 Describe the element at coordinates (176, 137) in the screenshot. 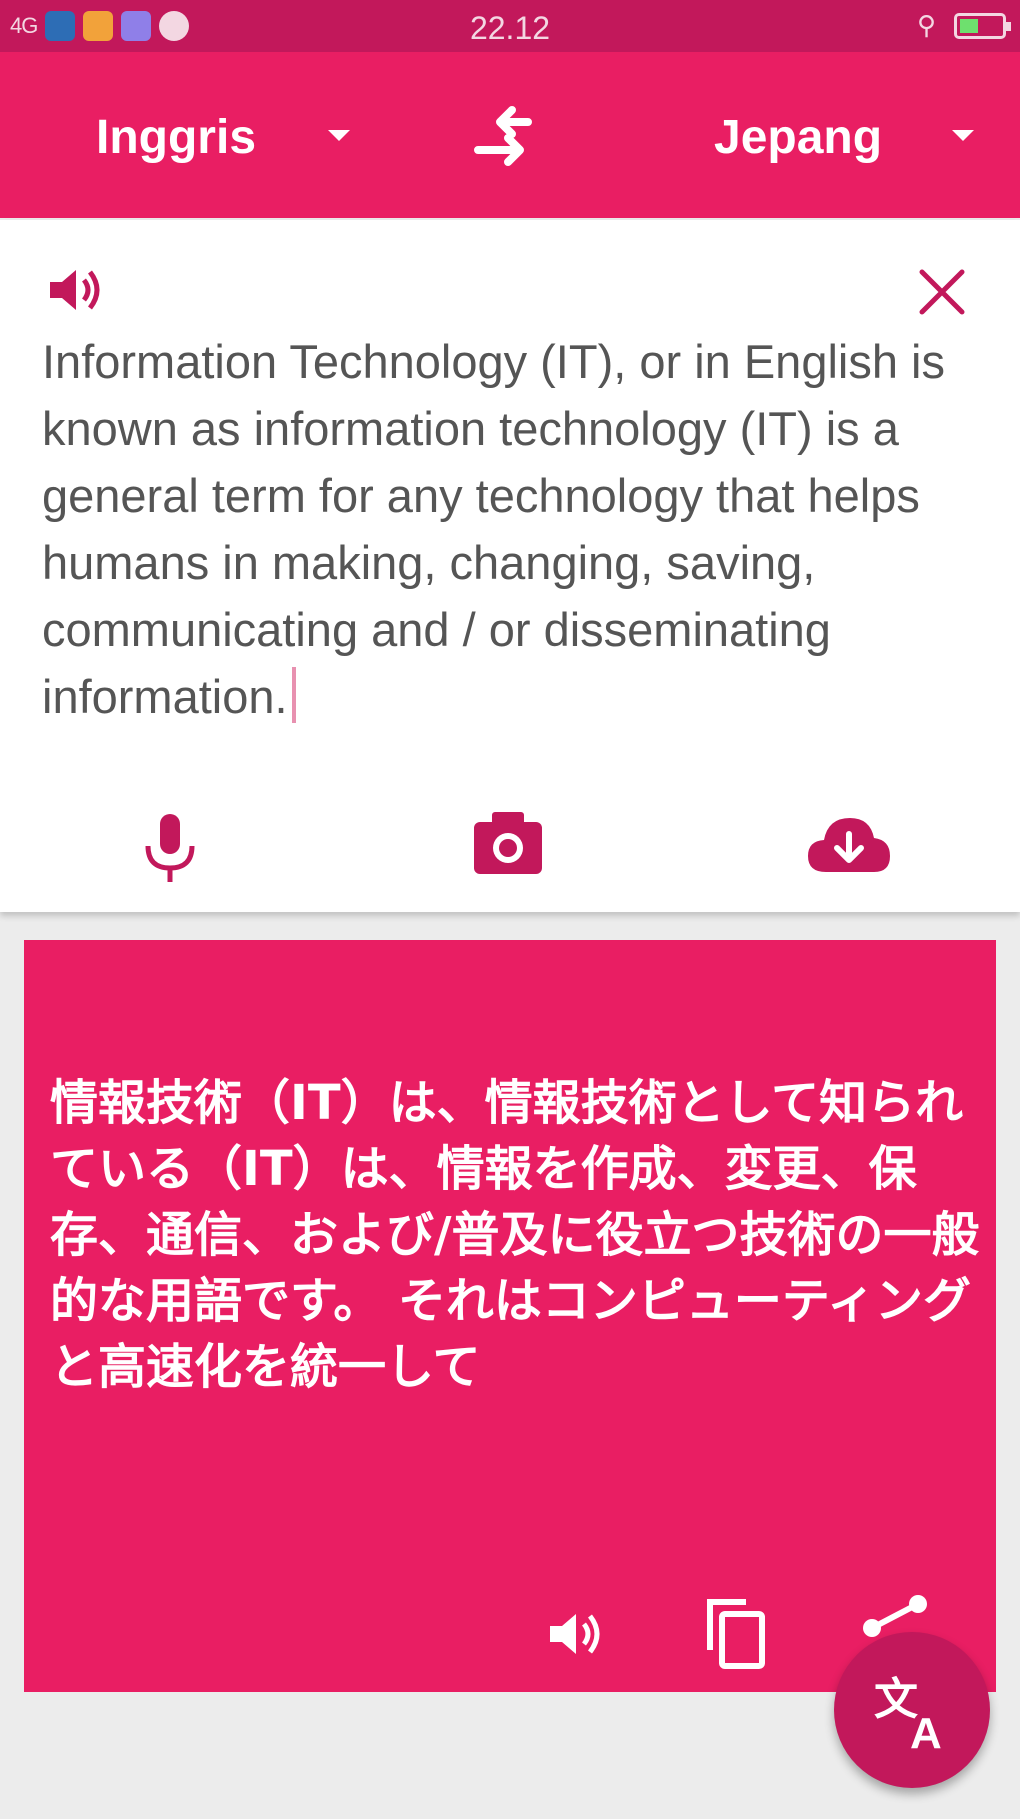

I see `source-language-selector: Inggris` at that location.